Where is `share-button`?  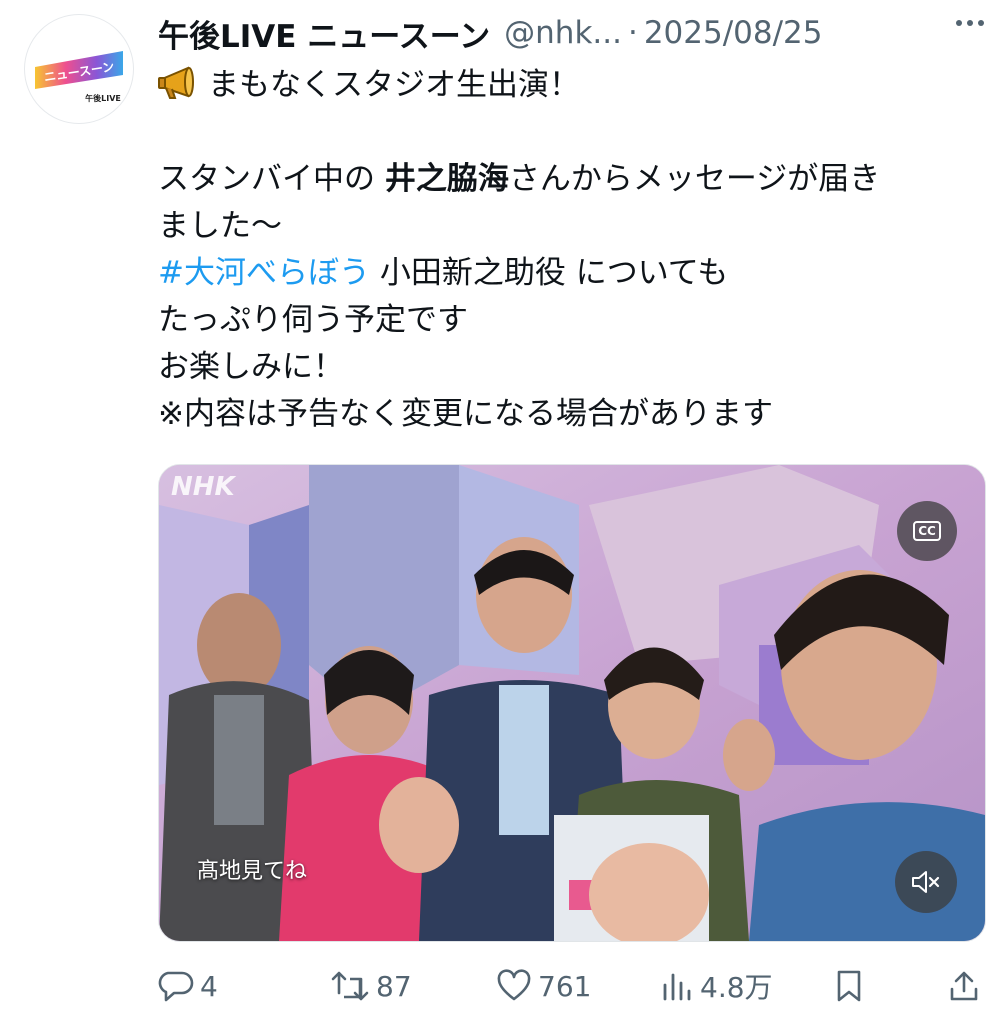
share-button is located at coordinates (967, 986).